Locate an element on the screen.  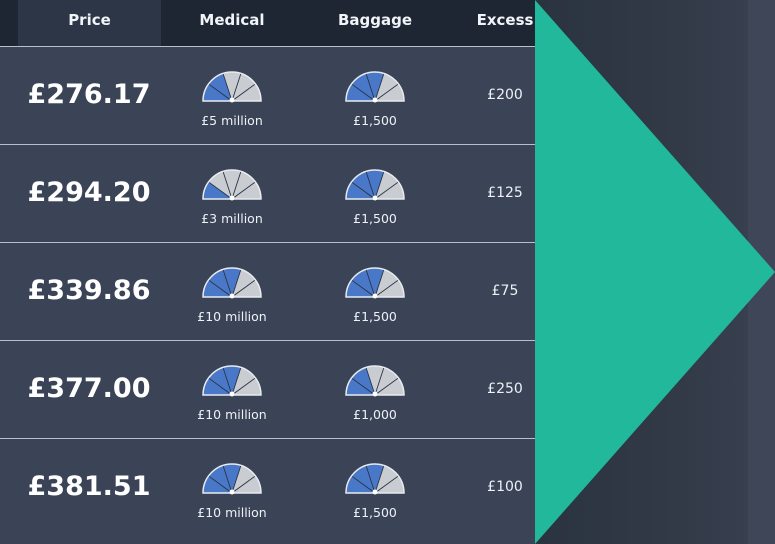
table-row: £377.00 £10 million £1,000 £250 is located at coordinates (267, 388).